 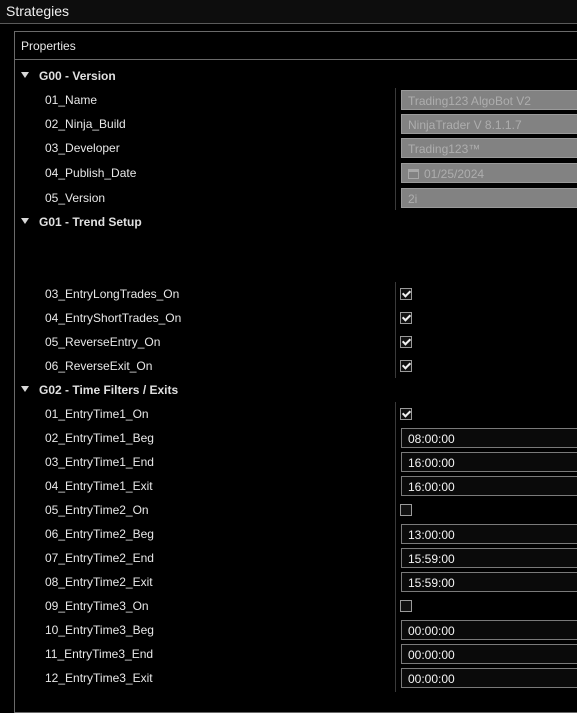 I want to click on value-text: Trading123 AlgoBot V2, so click(x=469, y=101).